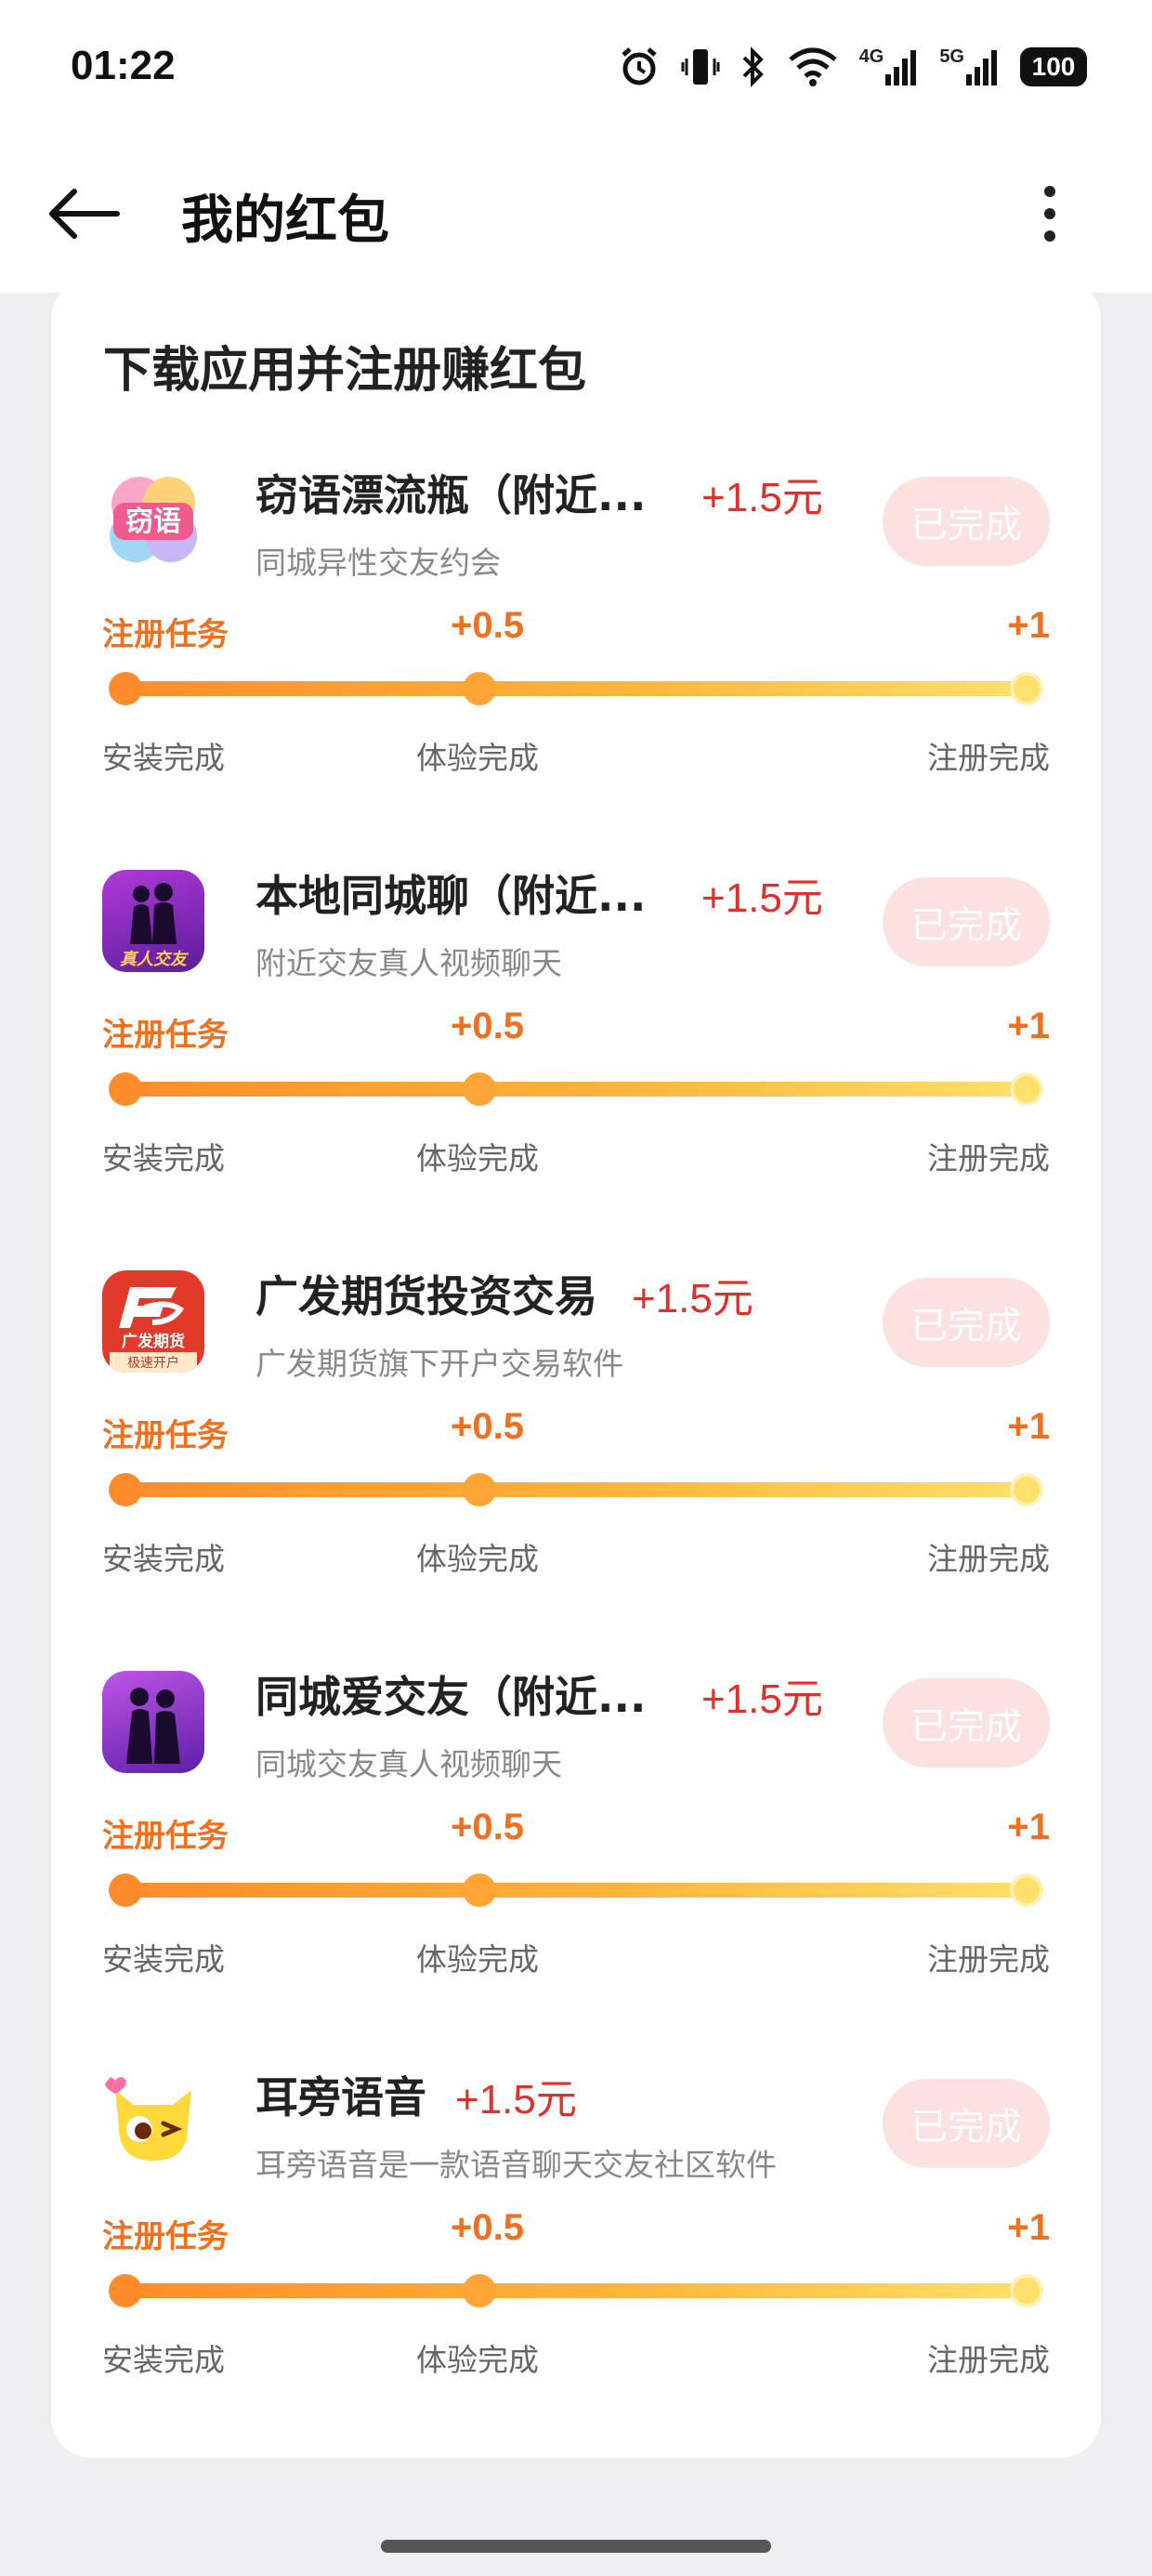 The image size is (1152, 2576). Describe the element at coordinates (852, 67) in the screenshot. I see `status-icons: 4G 5G 100` at that location.